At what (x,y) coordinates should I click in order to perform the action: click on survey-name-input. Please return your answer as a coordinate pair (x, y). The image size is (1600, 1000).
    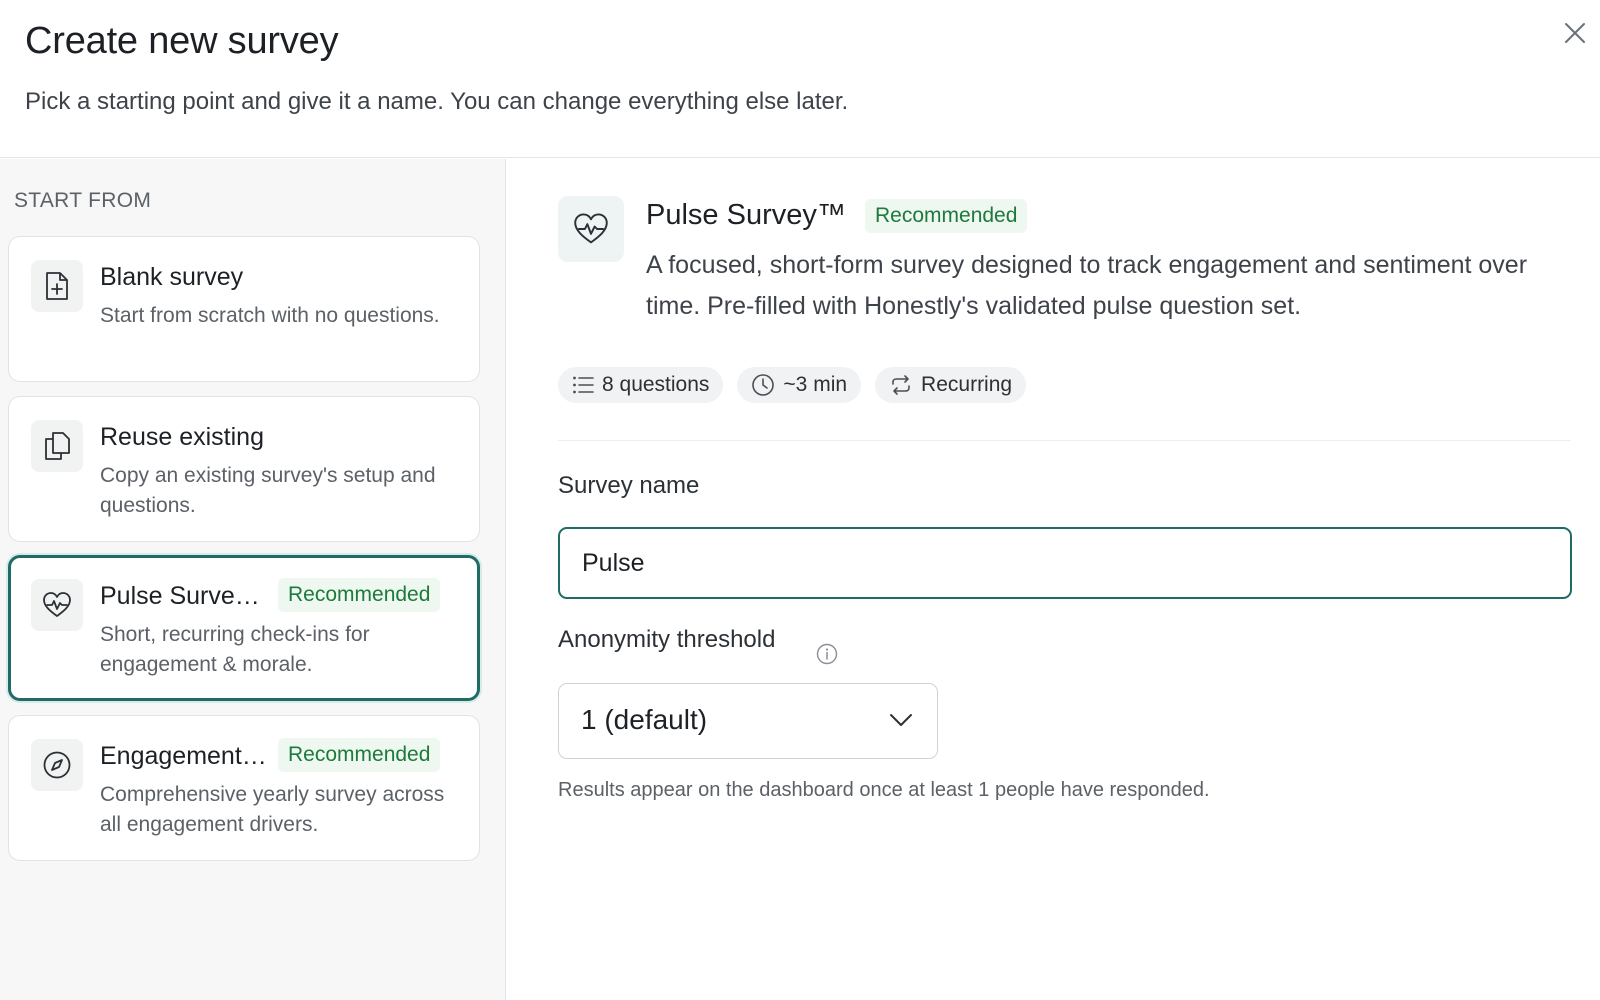
    Looking at the image, I should click on (1065, 563).